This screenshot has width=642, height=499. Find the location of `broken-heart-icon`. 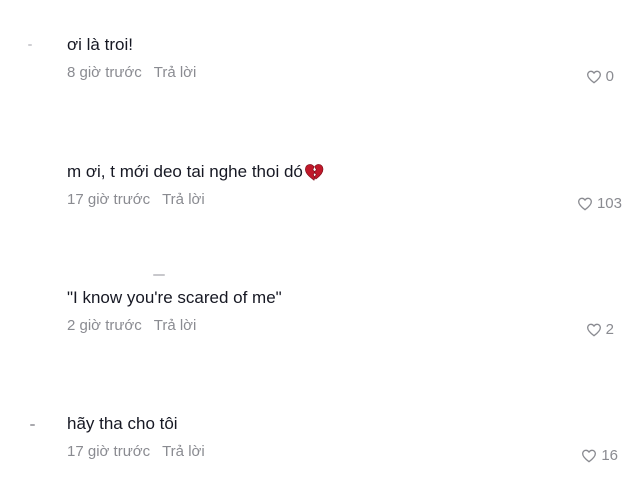

broken-heart-icon is located at coordinates (314, 172).